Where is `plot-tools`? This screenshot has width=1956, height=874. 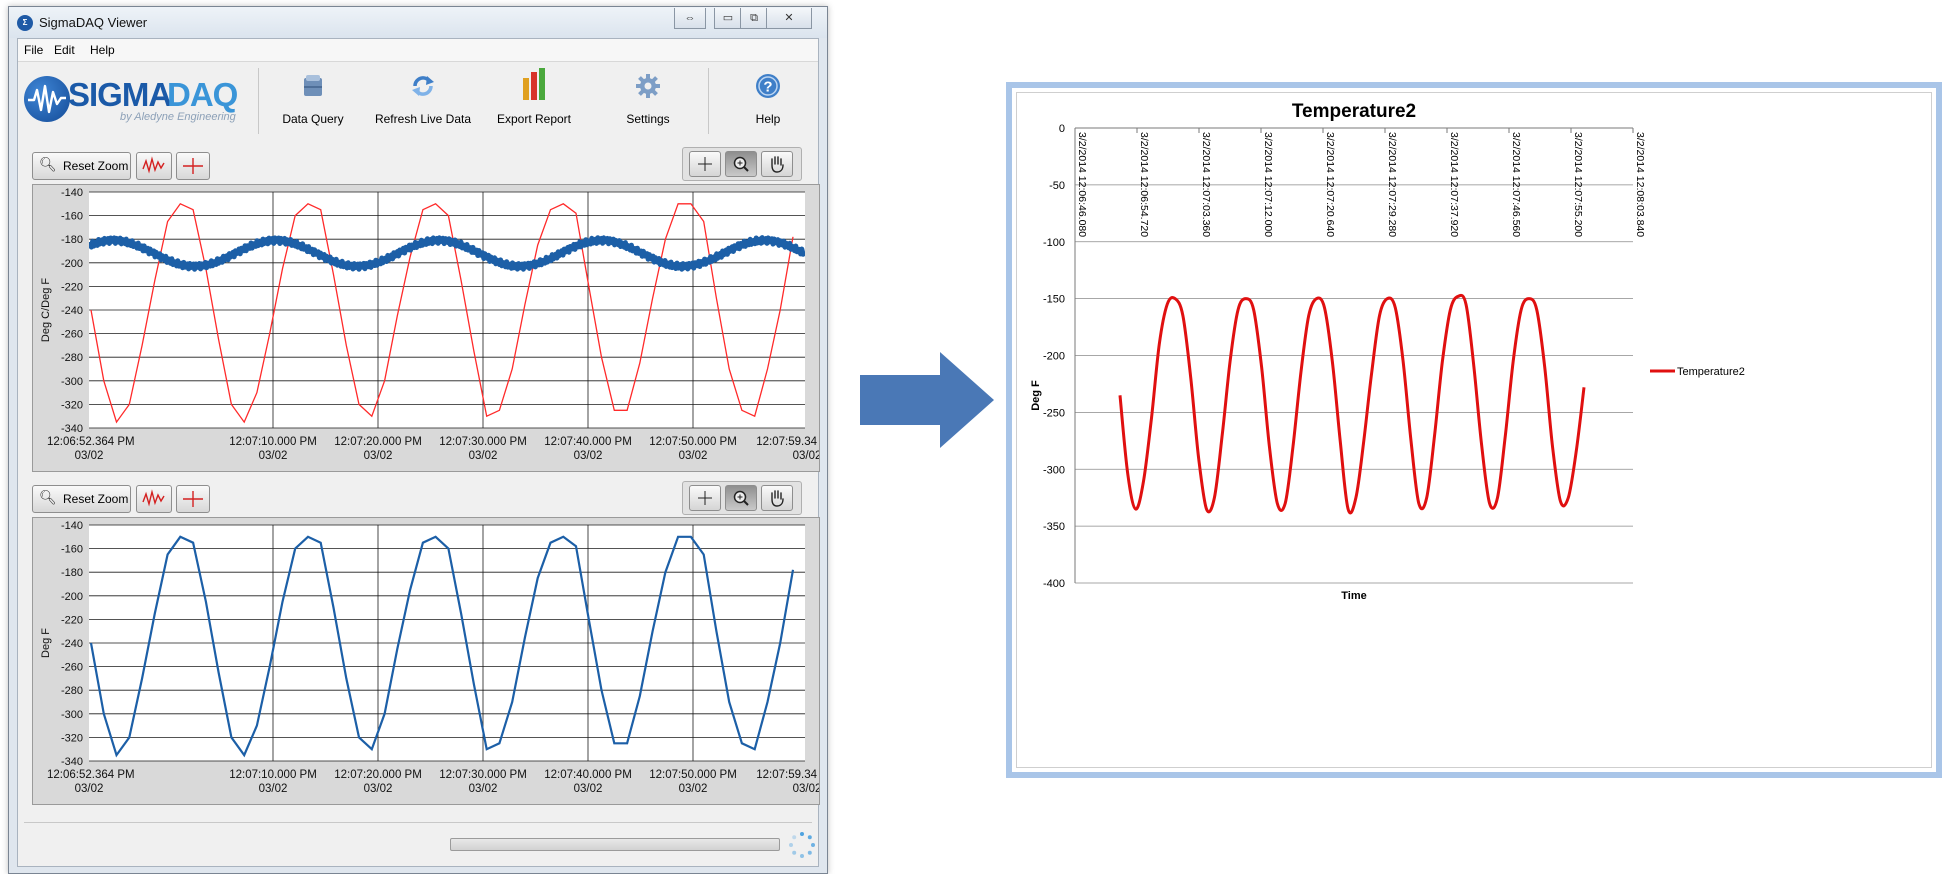
plot-tools is located at coordinates (742, 164).